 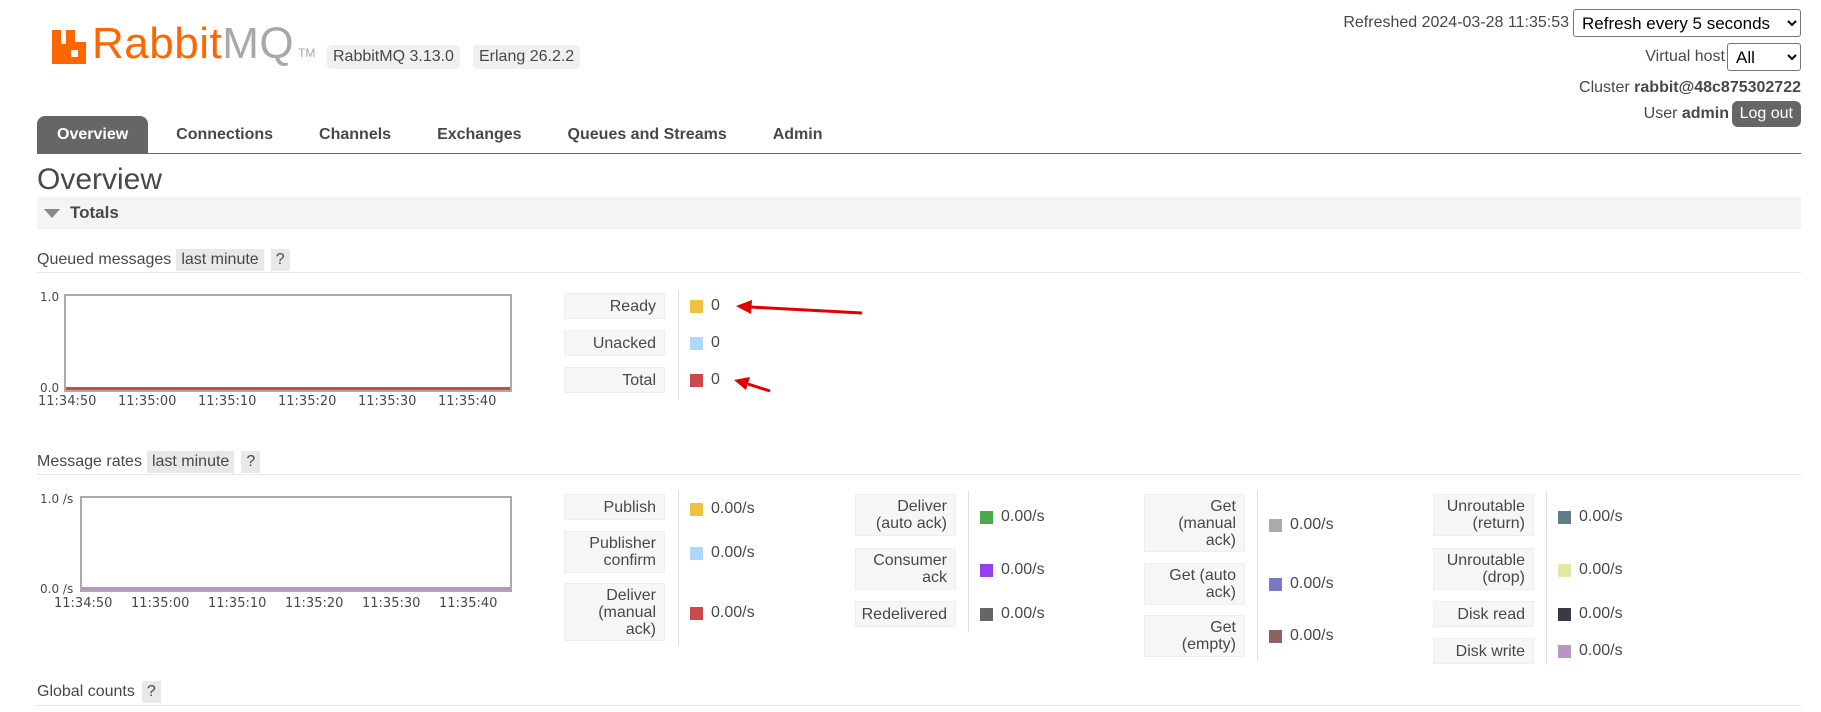 I want to click on queued-y-axis-bottom: 0.0, so click(x=50, y=388).